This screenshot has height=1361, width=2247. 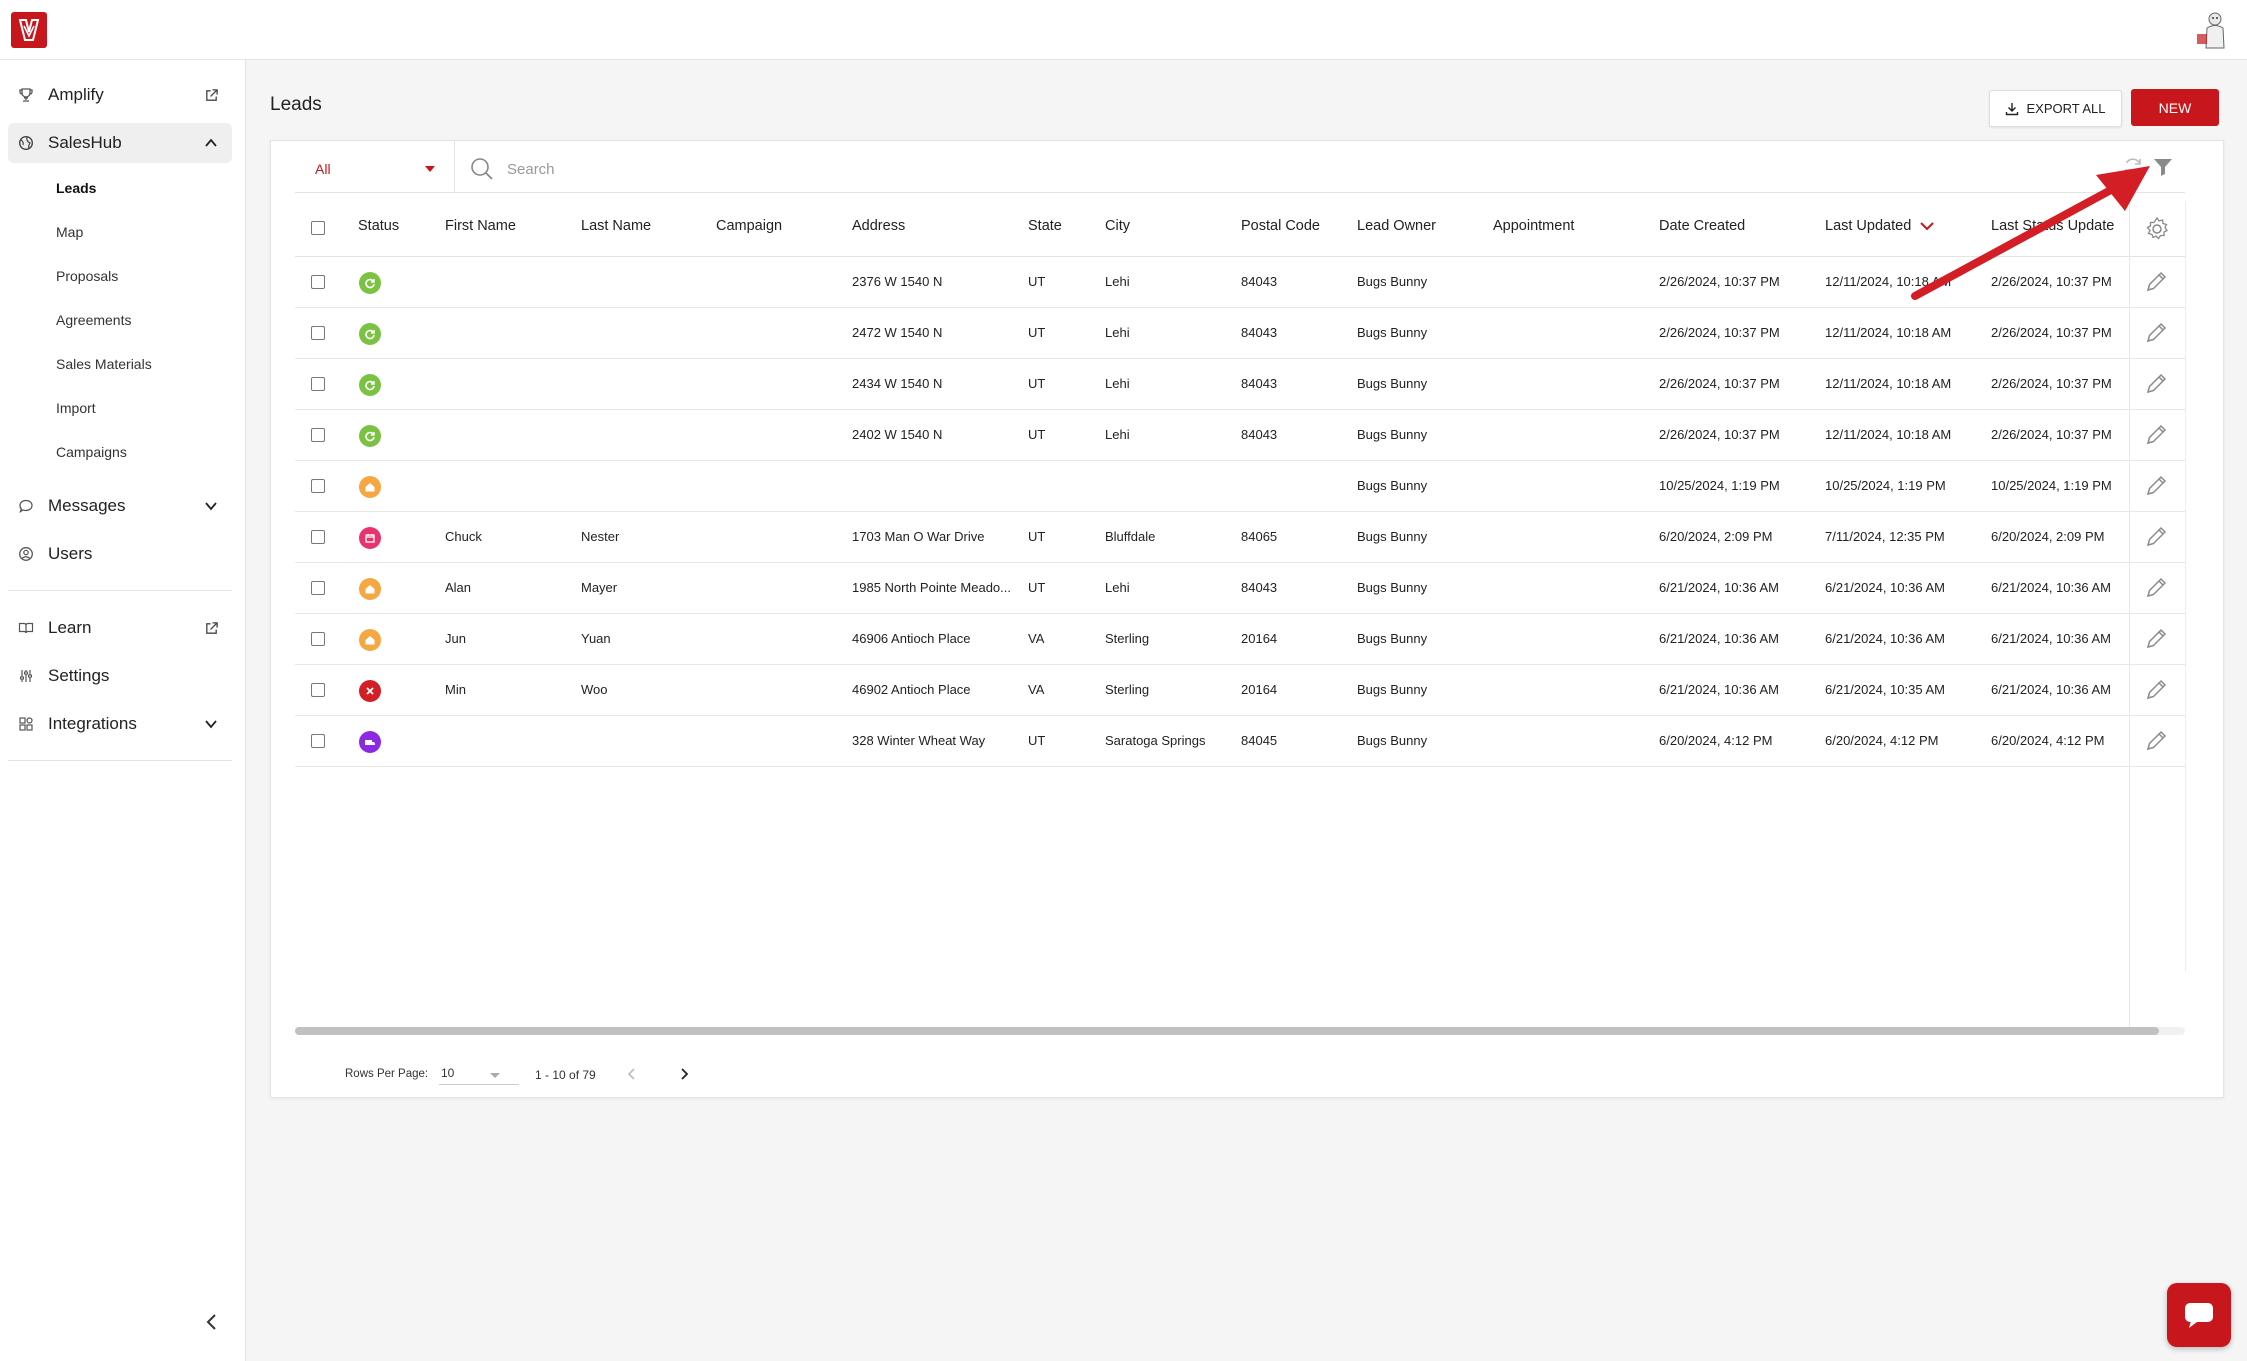 What do you see at coordinates (482, 169) in the screenshot?
I see `search-icon` at bounding box center [482, 169].